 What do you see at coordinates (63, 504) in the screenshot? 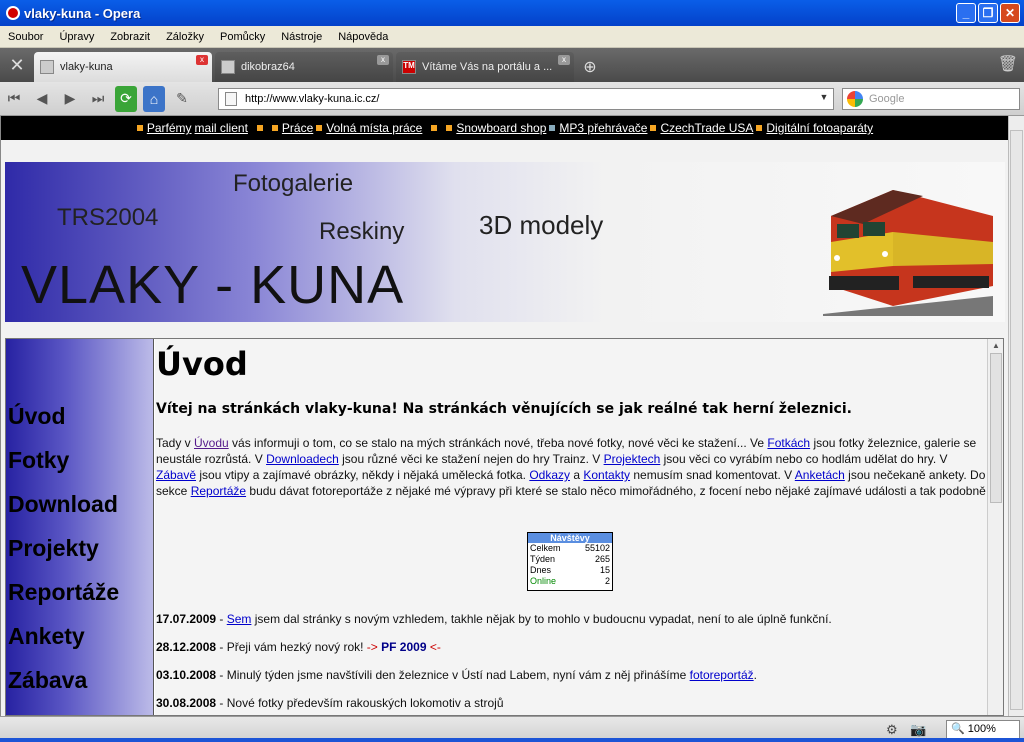
I see `nav-download: Download` at bounding box center [63, 504].